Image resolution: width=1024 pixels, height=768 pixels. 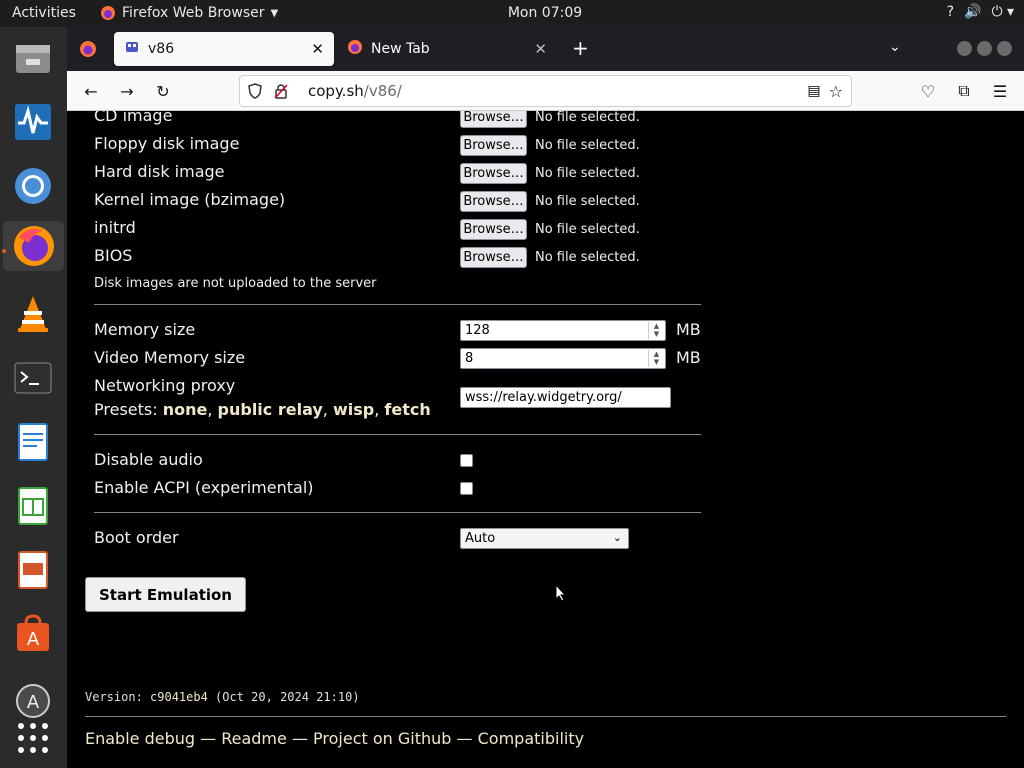 What do you see at coordinates (4, 251) in the screenshot?
I see `active-indicator` at bounding box center [4, 251].